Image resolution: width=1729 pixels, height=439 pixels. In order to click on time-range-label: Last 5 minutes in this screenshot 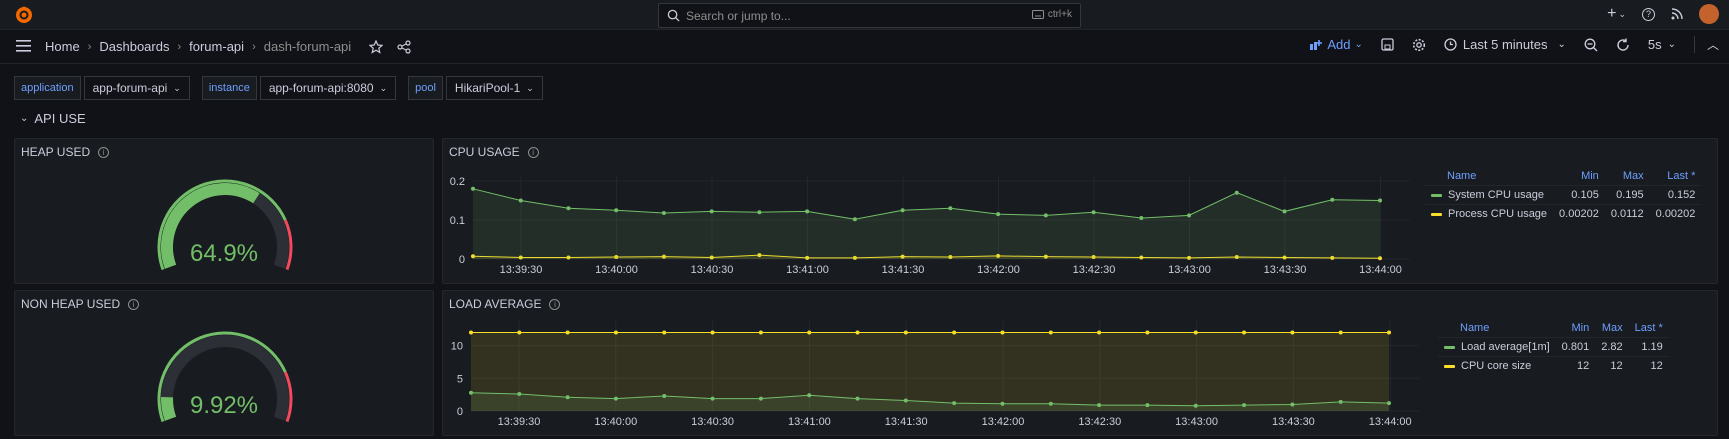, I will do `click(1505, 44)`.